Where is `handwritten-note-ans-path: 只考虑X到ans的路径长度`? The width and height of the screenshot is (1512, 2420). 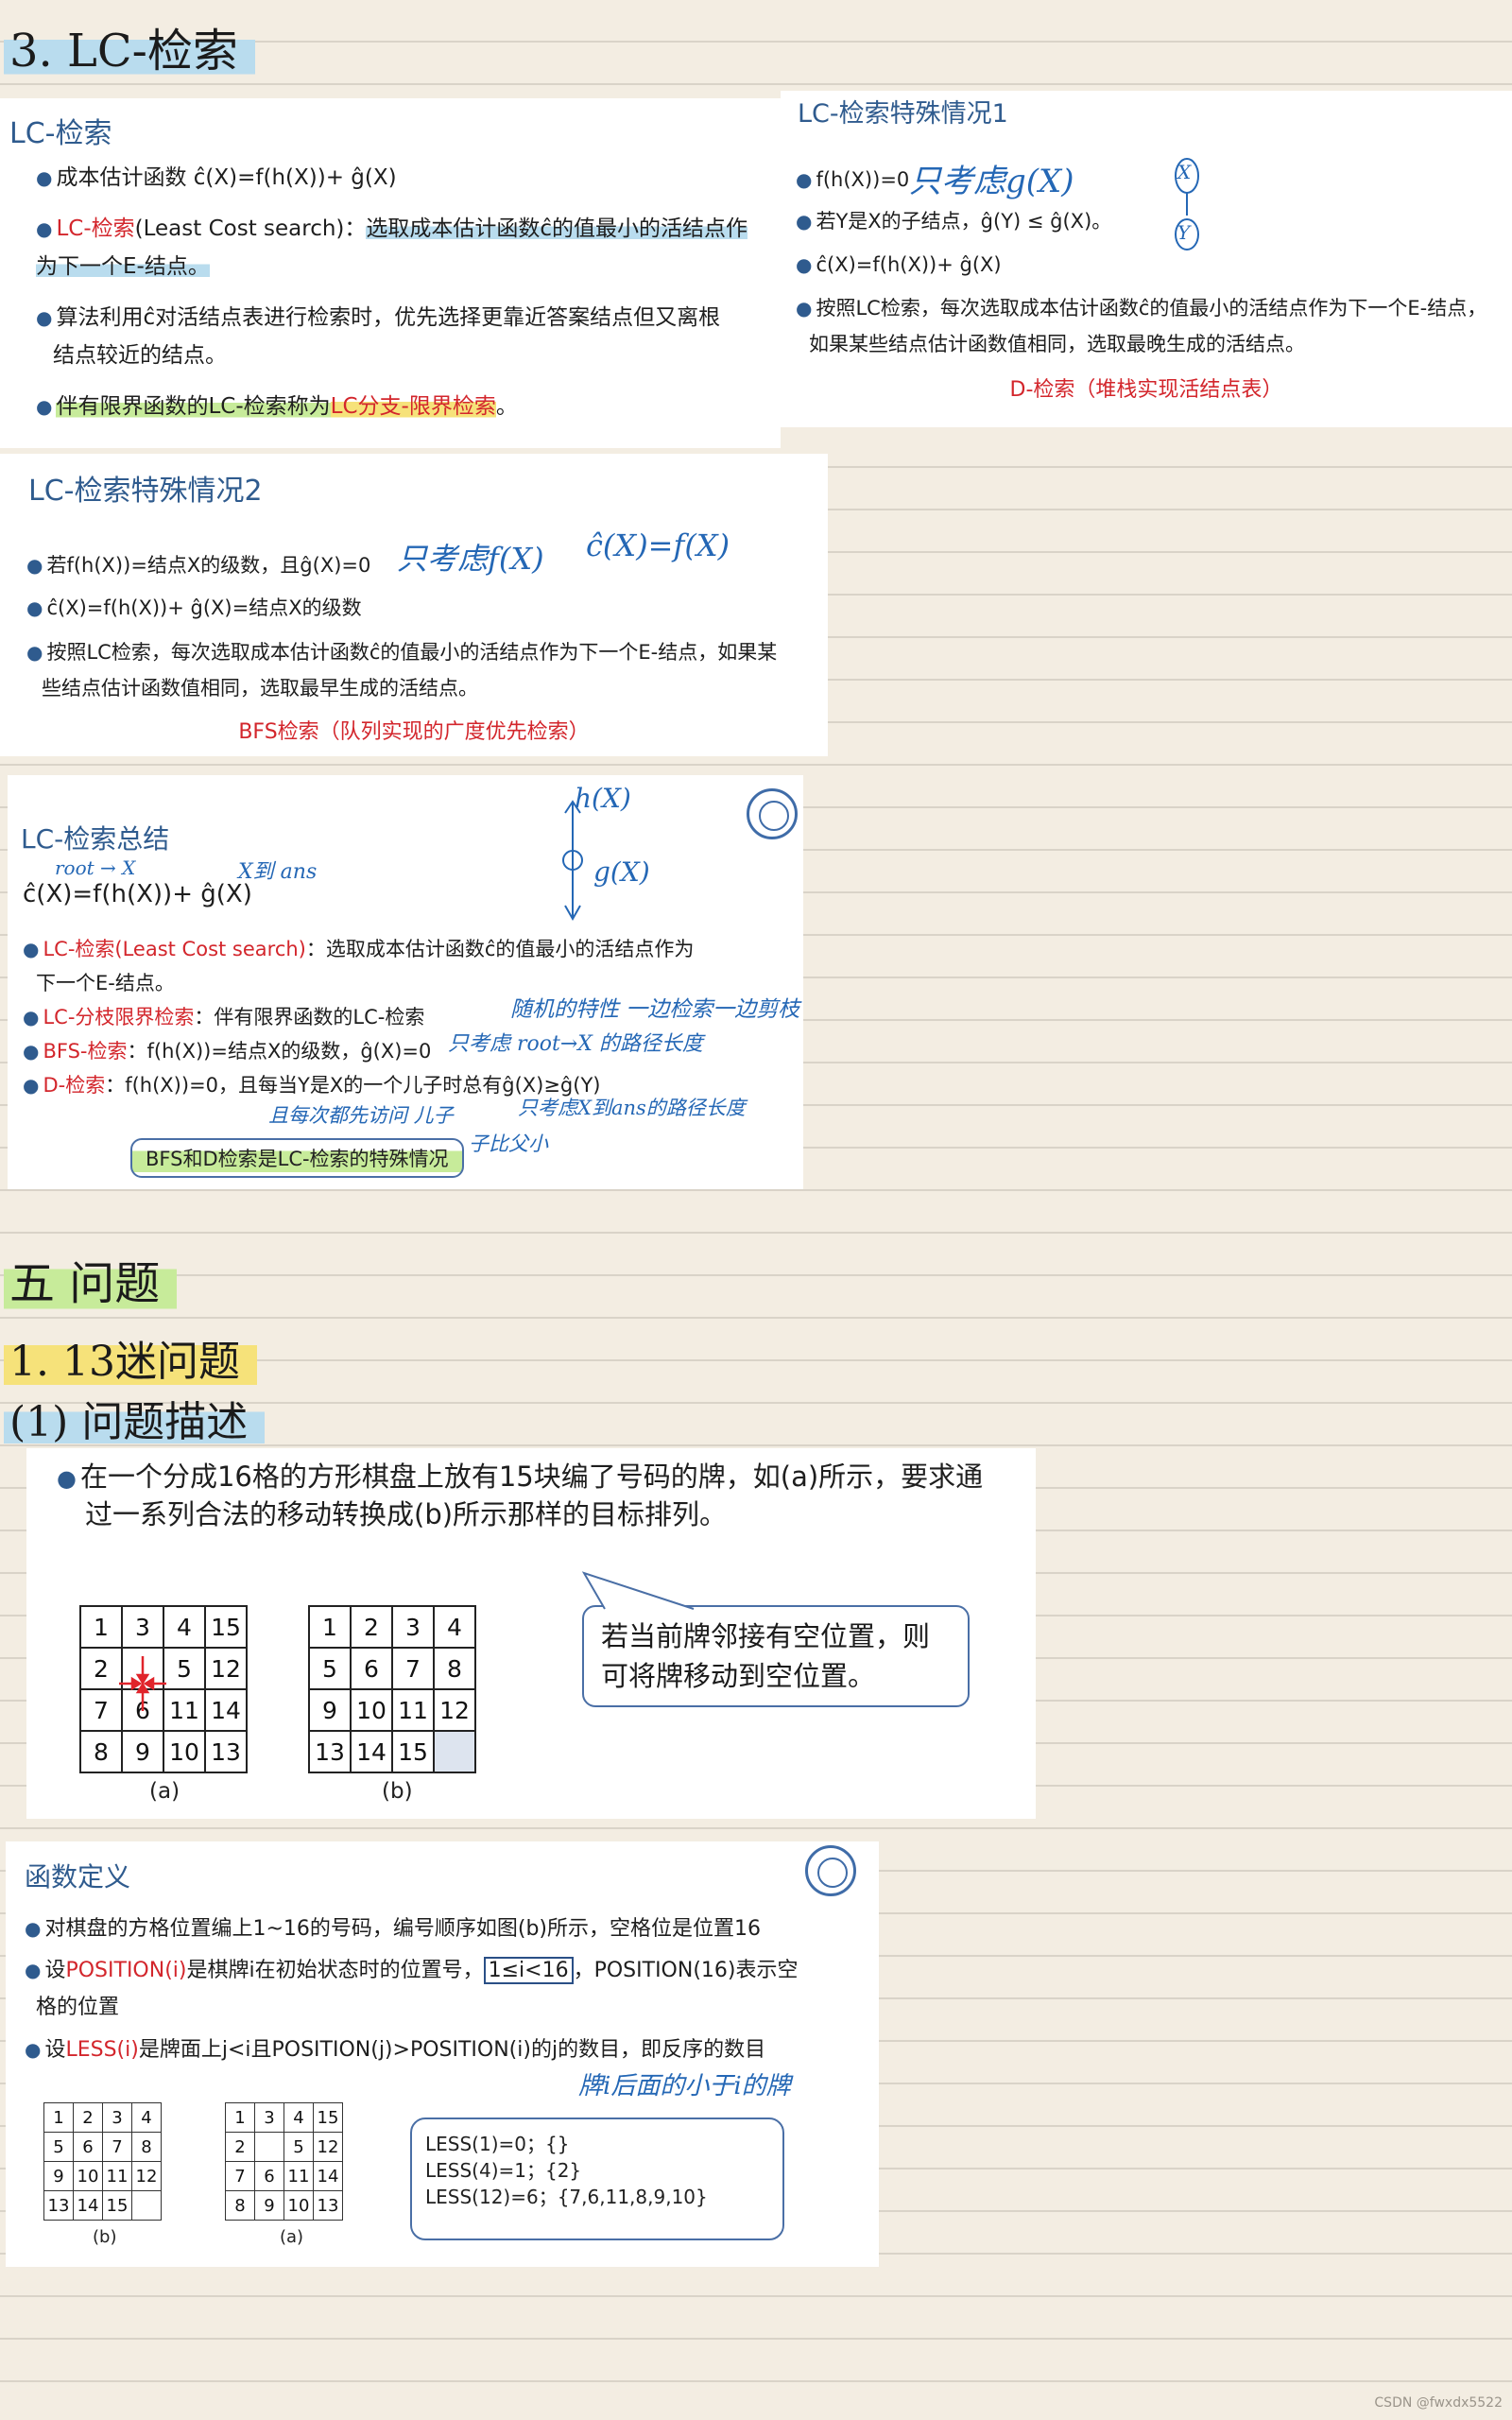
handwritten-note-ans-path: 只考虑X到ans的路径长度 is located at coordinates (632, 1108).